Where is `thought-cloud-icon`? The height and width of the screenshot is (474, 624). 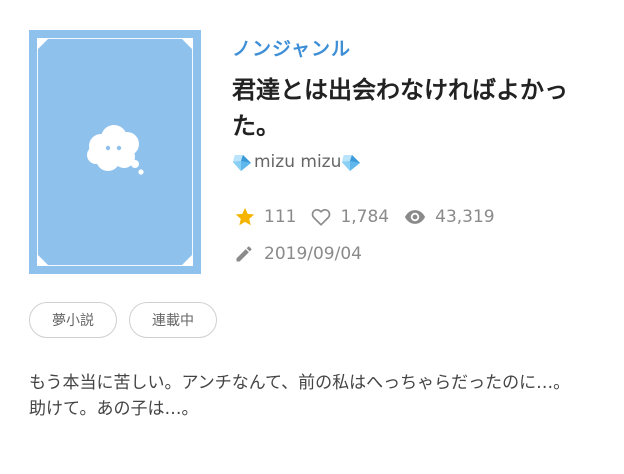
thought-cloud-icon is located at coordinates (115, 150).